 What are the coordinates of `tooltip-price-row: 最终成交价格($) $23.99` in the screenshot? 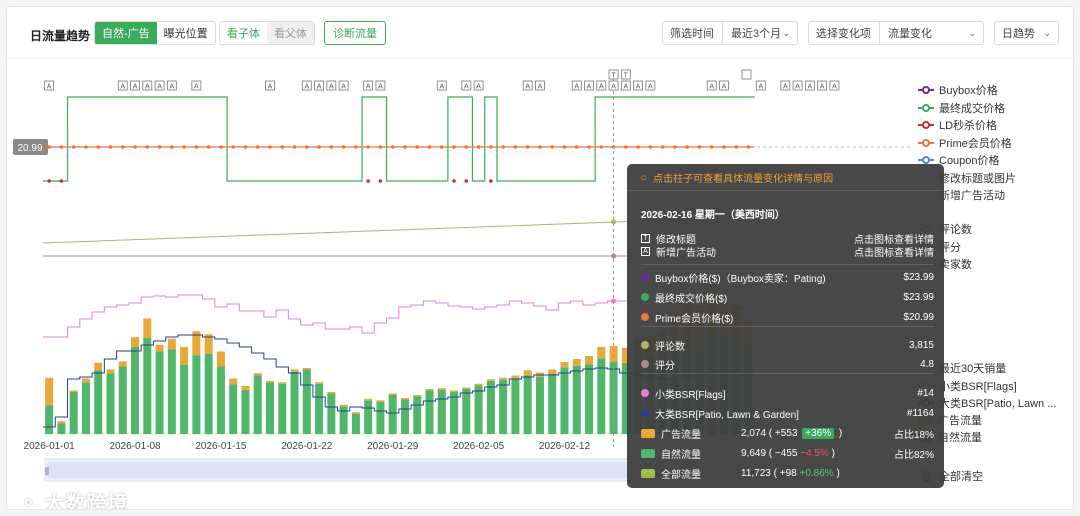 It's located at (787, 297).